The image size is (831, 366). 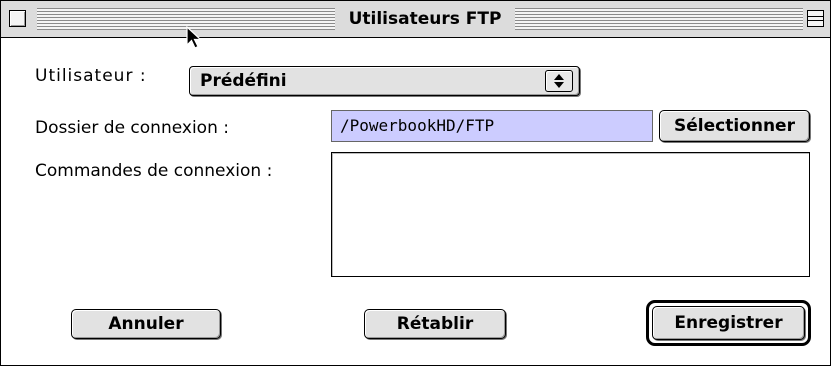 What do you see at coordinates (243, 81) in the screenshot?
I see `user-popup-value: Prédéfini` at bounding box center [243, 81].